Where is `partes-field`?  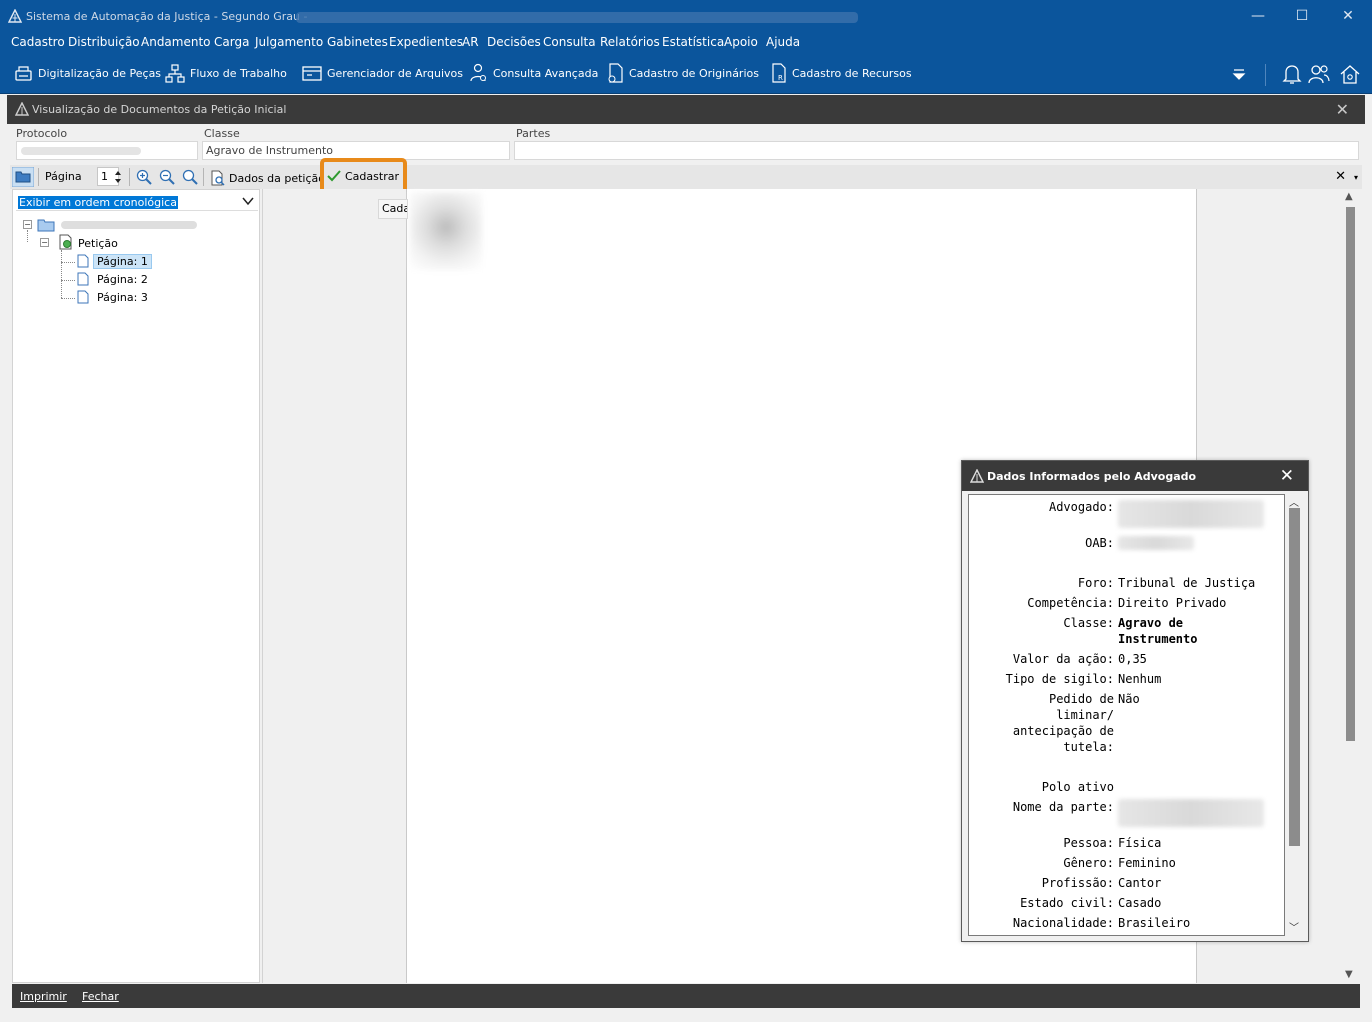
partes-field is located at coordinates (936, 150).